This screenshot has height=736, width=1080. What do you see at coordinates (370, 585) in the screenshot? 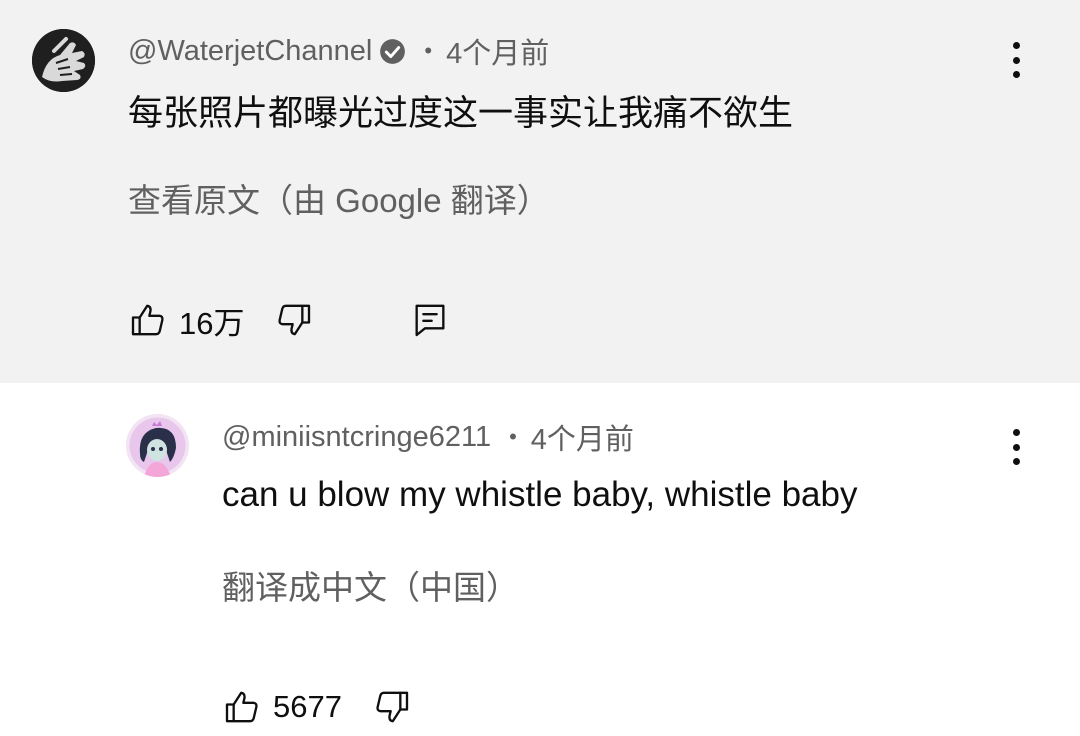
I see `translate-link: 翻译成中文（中国）` at bounding box center [370, 585].